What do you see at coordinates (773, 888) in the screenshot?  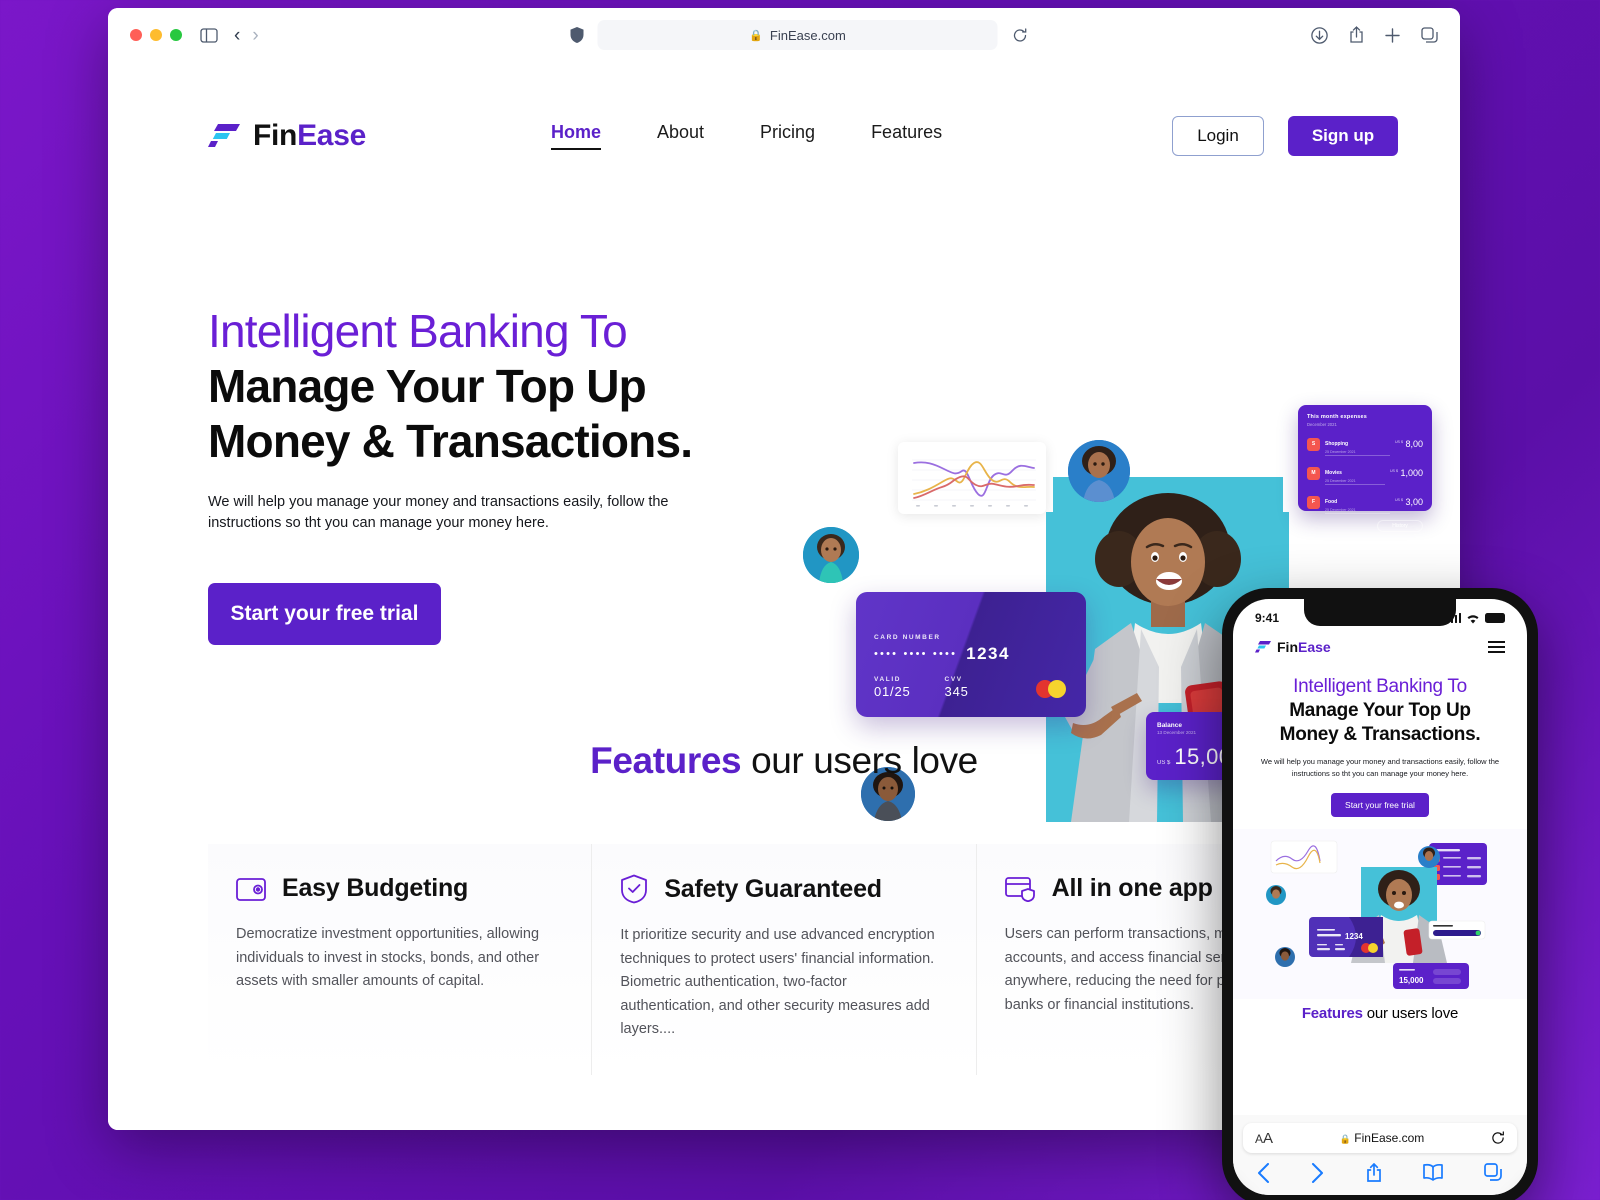 I see `feature-title: Safety Guaranteed` at bounding box center [773, 888].